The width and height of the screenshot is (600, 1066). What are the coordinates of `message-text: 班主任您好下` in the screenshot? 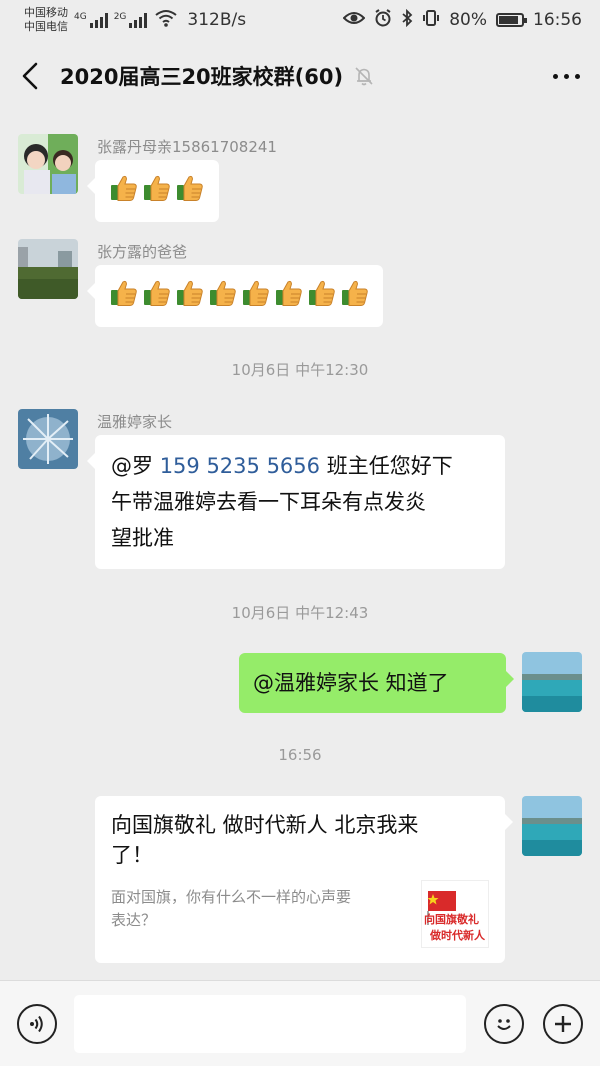 It's located at (386, 466).